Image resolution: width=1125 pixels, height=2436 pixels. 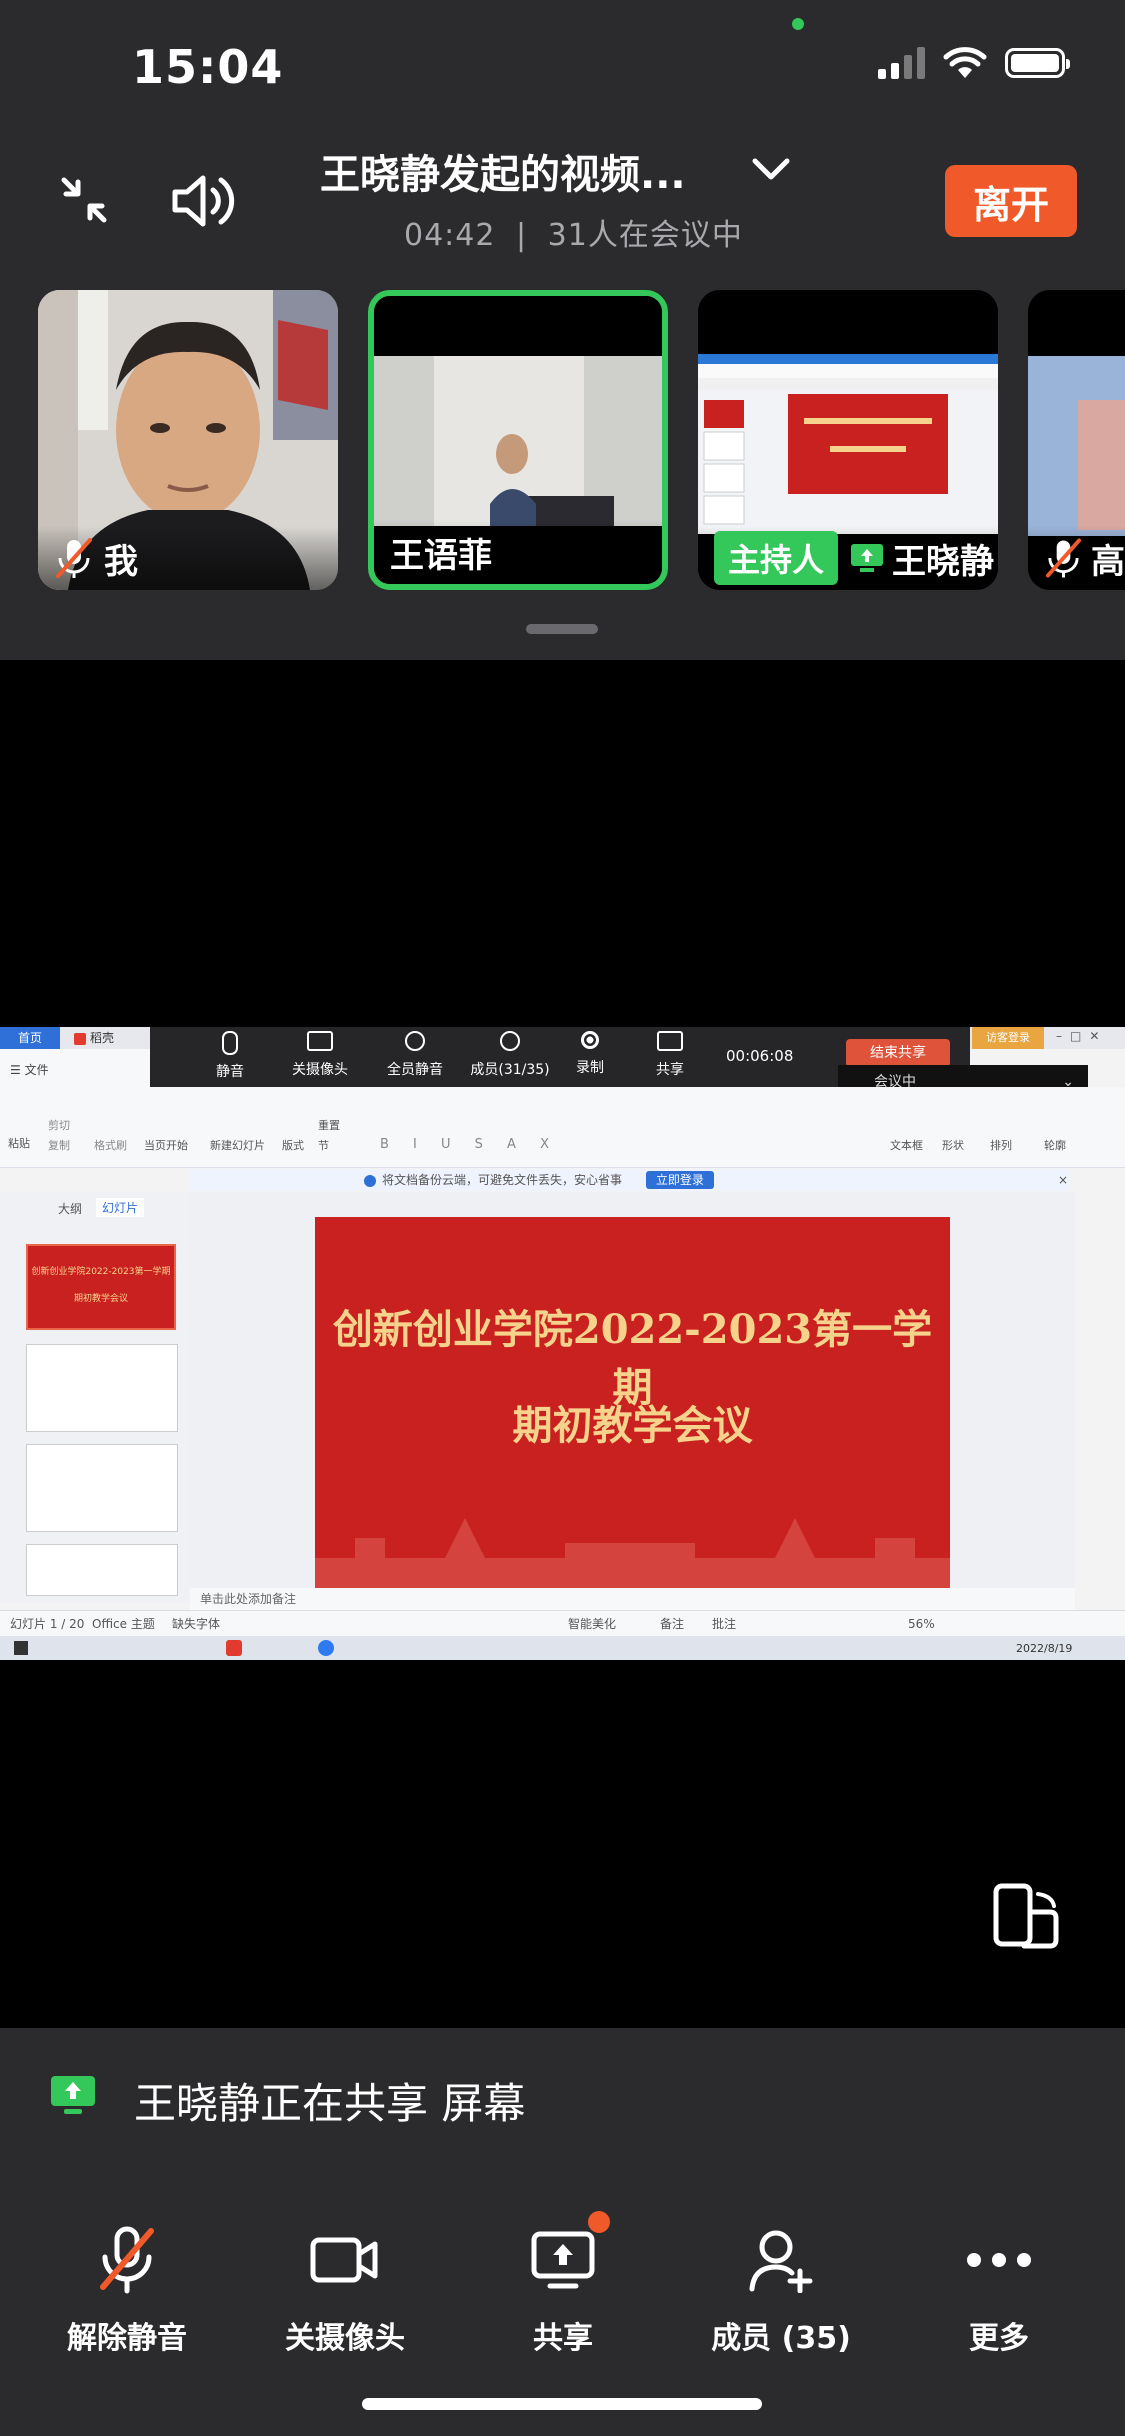 I want to click on zoom-level: 56%, so click(x=921, y=1624).